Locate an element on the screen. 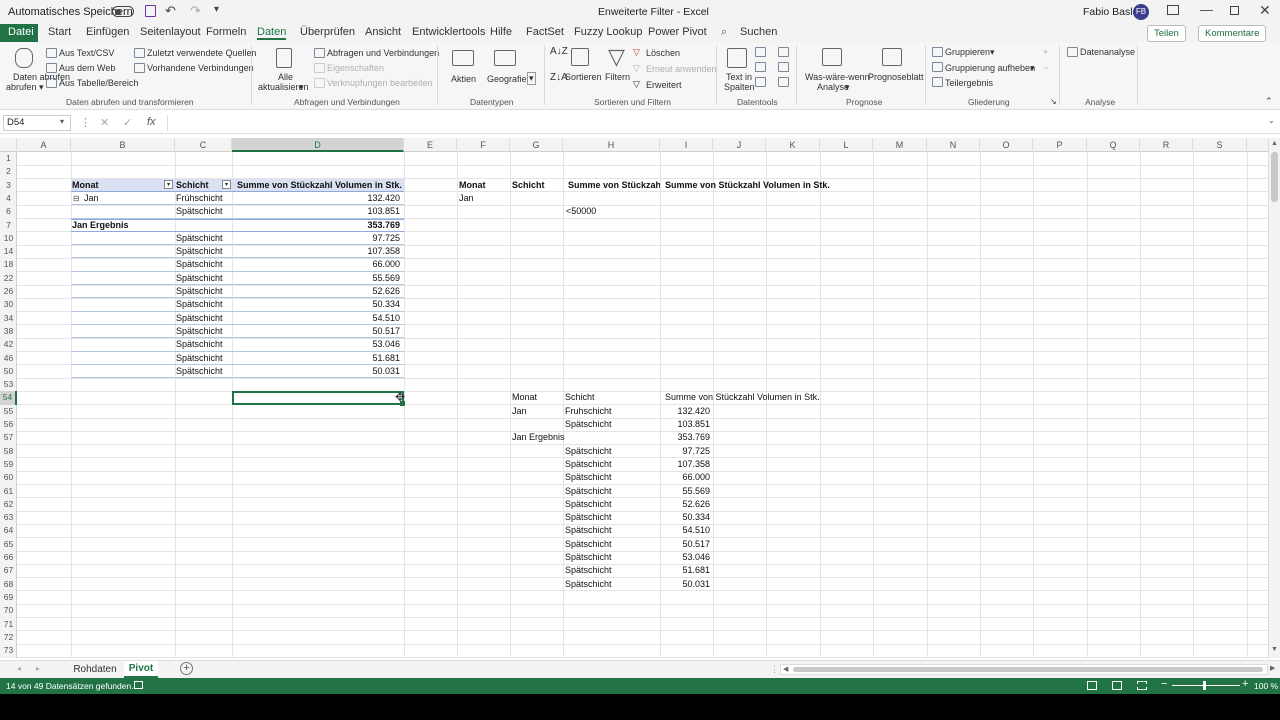 This screenshot has width=1280, height=720. minimize-icon: — is located at coordinates (1206, 9).